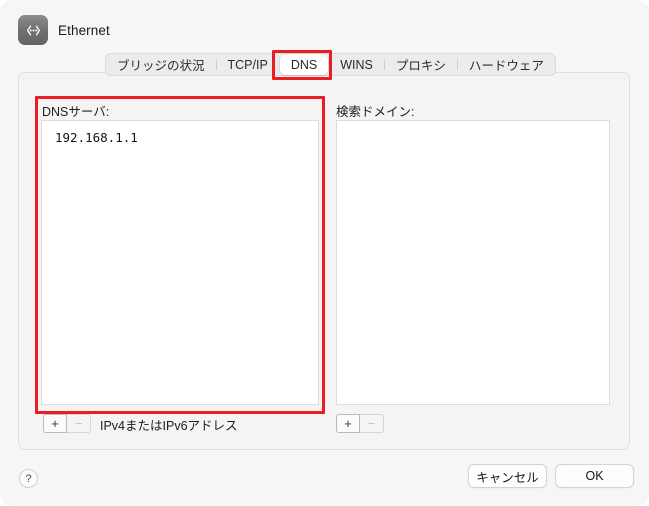 The height and width of the screenshot is (506, 649). I want to click on dns-servers-add-remove-control: + −, so click(67, 423).